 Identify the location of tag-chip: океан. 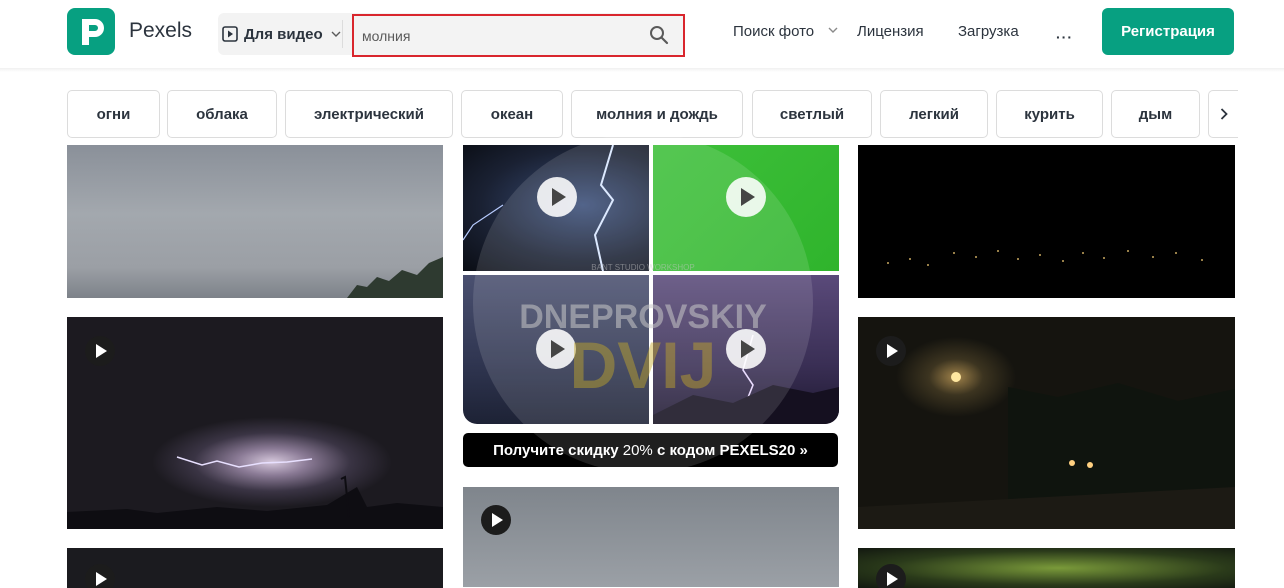
(512, 114).